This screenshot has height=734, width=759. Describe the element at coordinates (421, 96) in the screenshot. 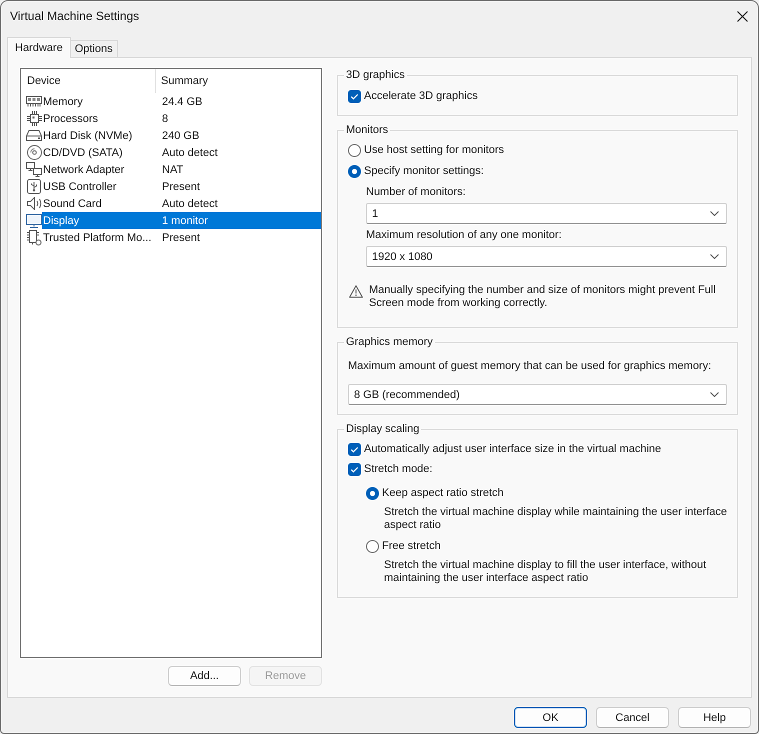

I see `checkbox-label: Accelerate 3D graphics` at that location.